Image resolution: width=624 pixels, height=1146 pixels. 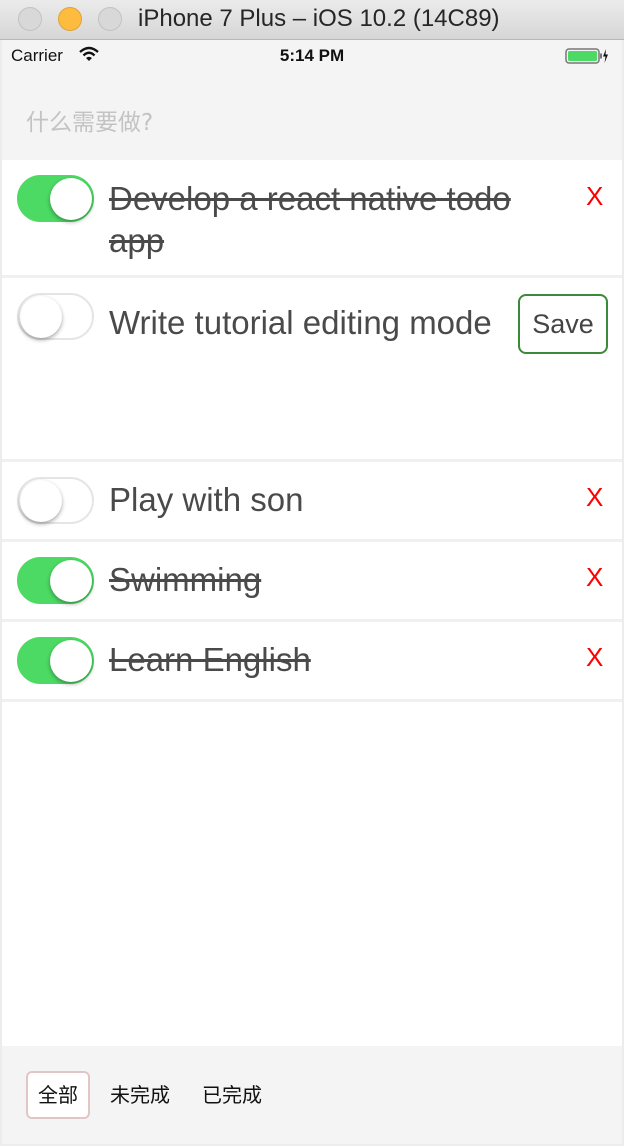 I want to click on simulator-title-bar: iPhone 7 Plus – iOS 10.2 (14C89), so click(x=312, y=20).